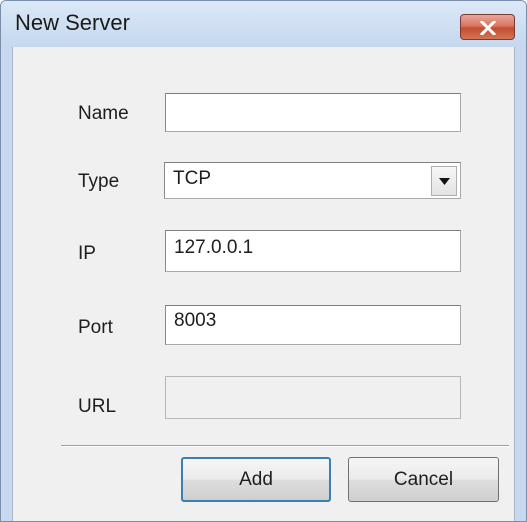 The width and height of the screenshot is (527, 522). What do you see at coordinates (263, 24) in the screenshot?
I see `title-bar: New Server` at bounding box center [263, 24].